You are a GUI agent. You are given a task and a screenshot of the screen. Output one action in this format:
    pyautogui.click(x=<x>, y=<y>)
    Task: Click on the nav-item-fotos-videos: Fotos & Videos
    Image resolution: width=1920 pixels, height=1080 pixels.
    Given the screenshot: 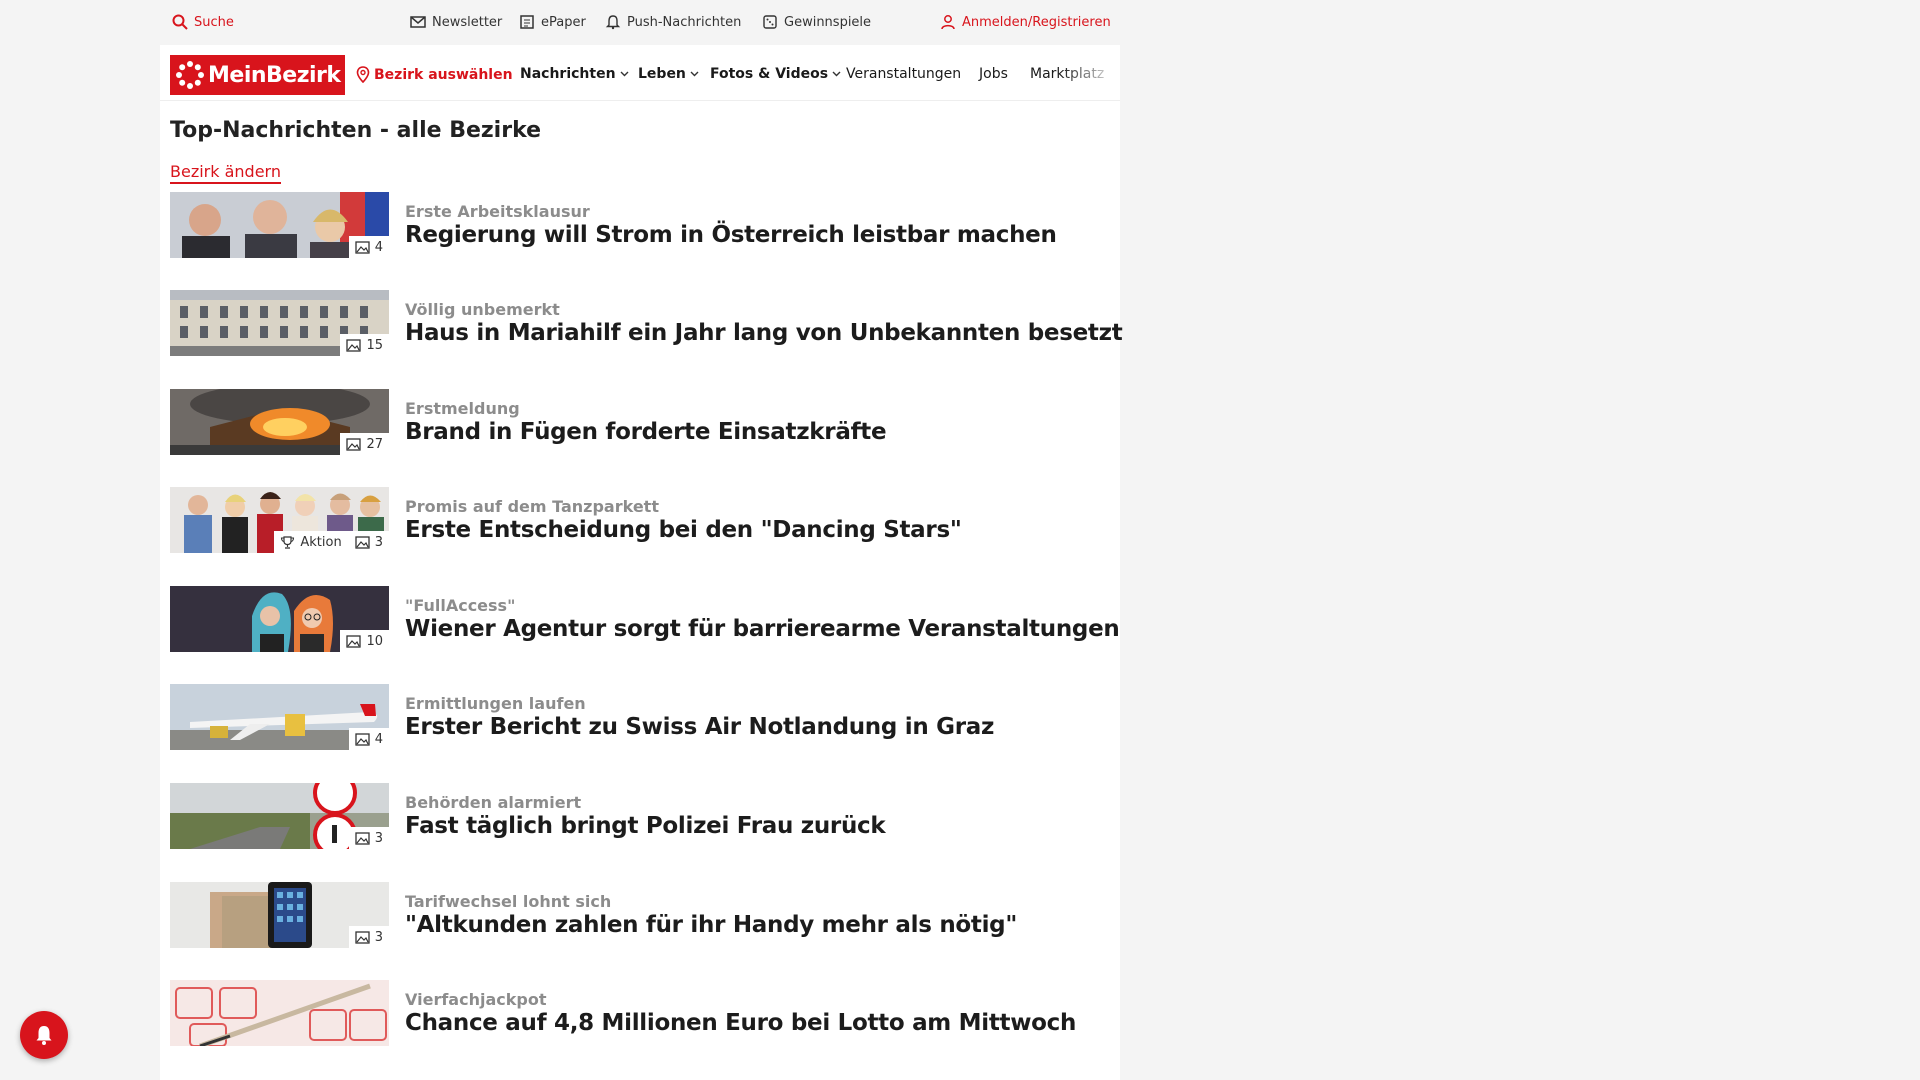 What is the action you would take?
    pyautogui.click(x=775, y=74)
    